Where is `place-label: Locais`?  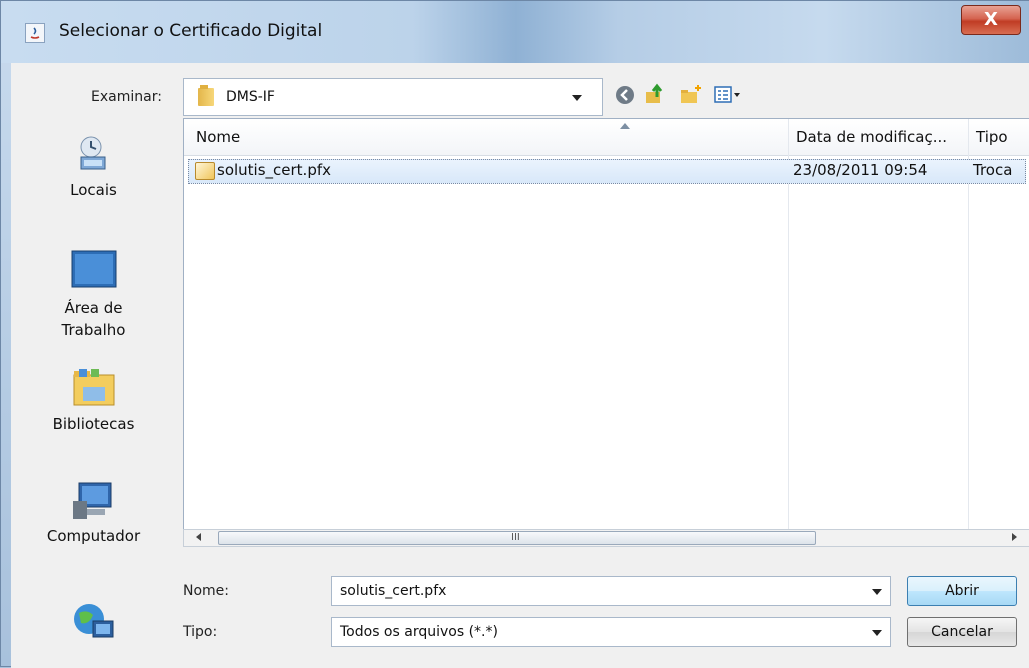
place-label: Locais is located at coordinates (93, 190).